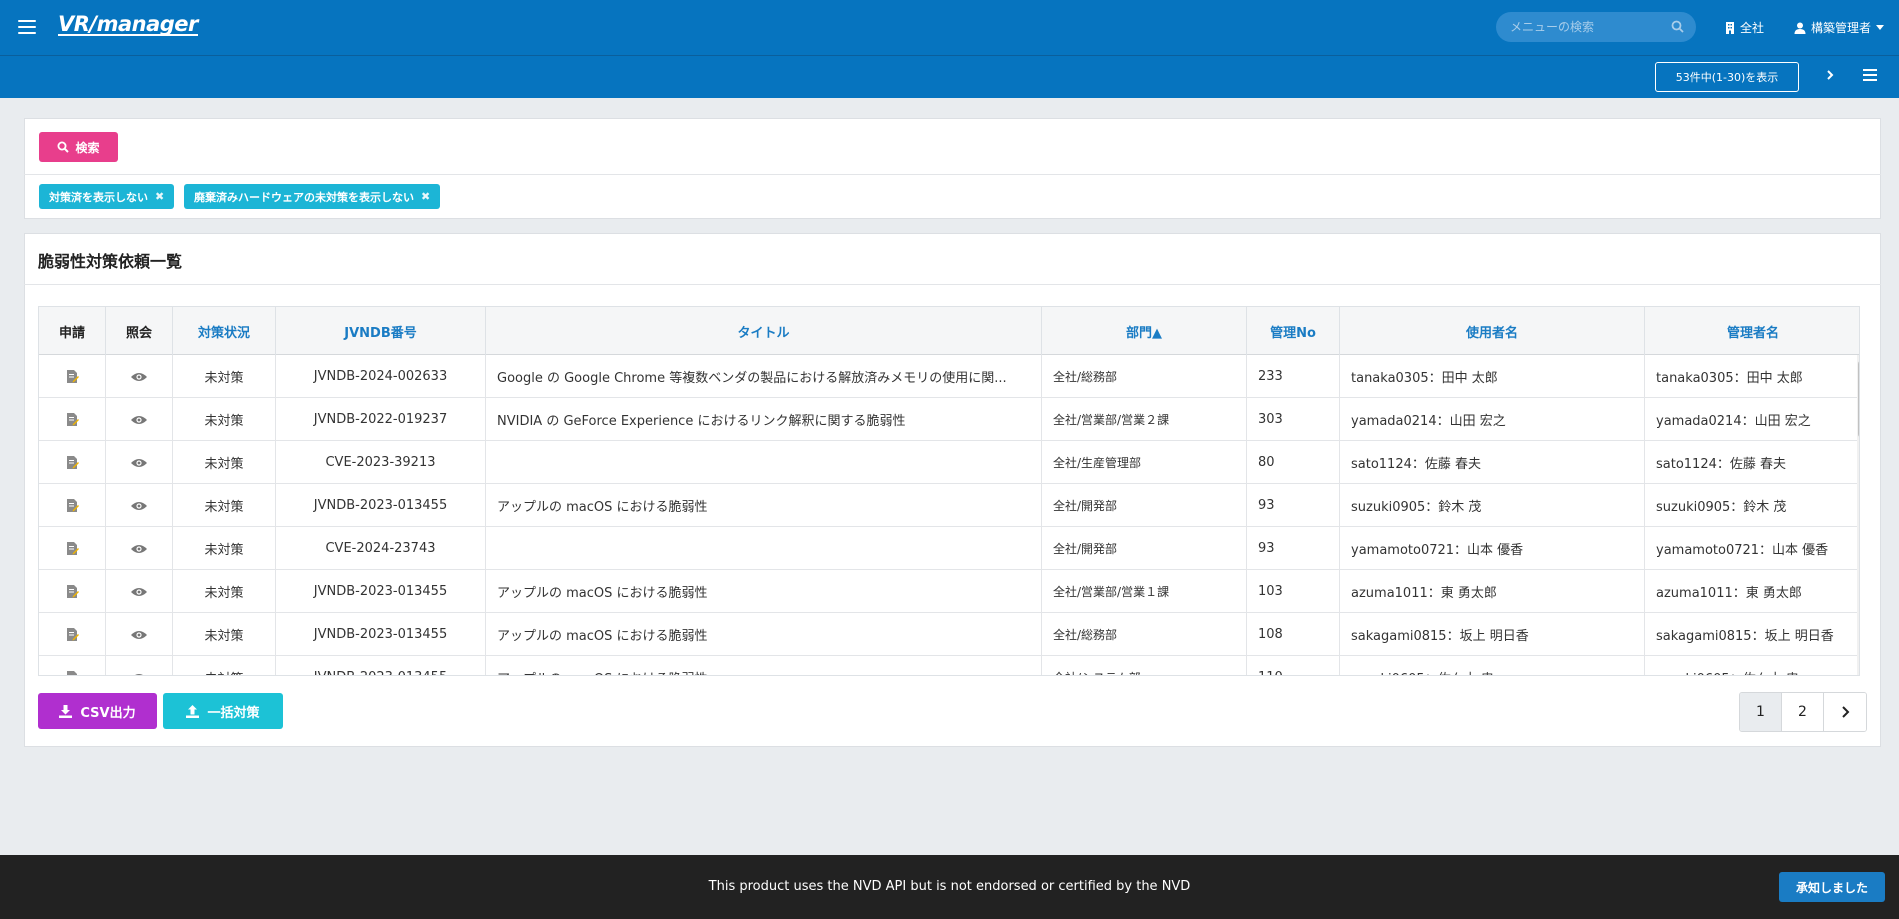 The width and height of the screenshot is (1899, 919). Describe the element at coordinates (1492, 548) in the screenshot. I see `cell-user: yamamoto0721：山本 優香` at that location.